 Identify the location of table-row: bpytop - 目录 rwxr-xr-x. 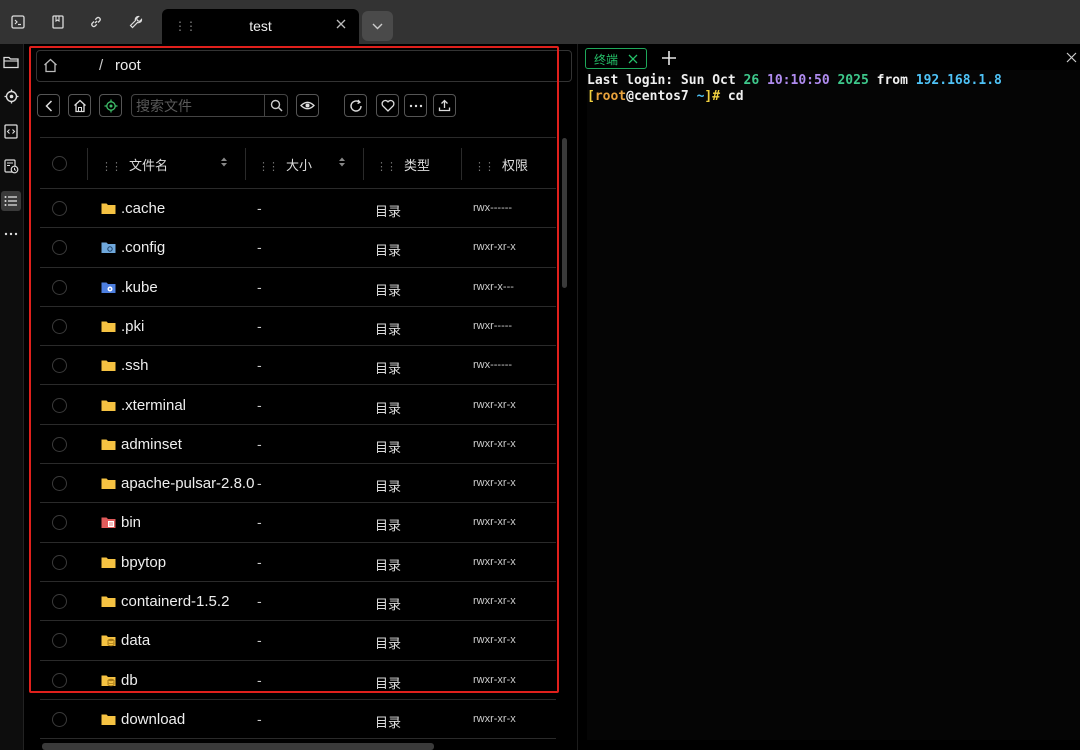
(298, 562).